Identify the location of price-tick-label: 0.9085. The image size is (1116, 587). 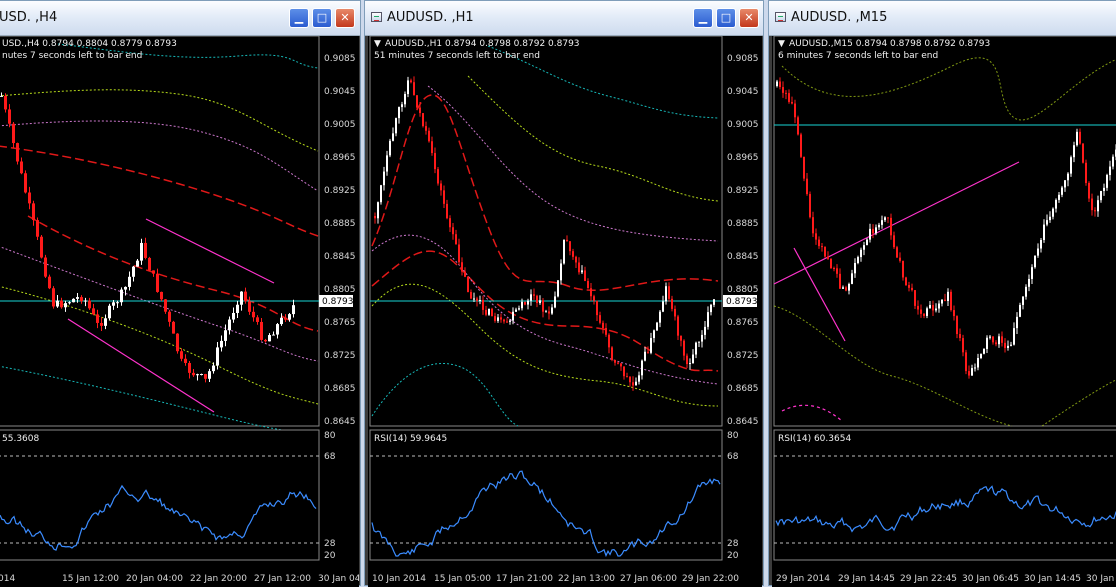
(743, 59).